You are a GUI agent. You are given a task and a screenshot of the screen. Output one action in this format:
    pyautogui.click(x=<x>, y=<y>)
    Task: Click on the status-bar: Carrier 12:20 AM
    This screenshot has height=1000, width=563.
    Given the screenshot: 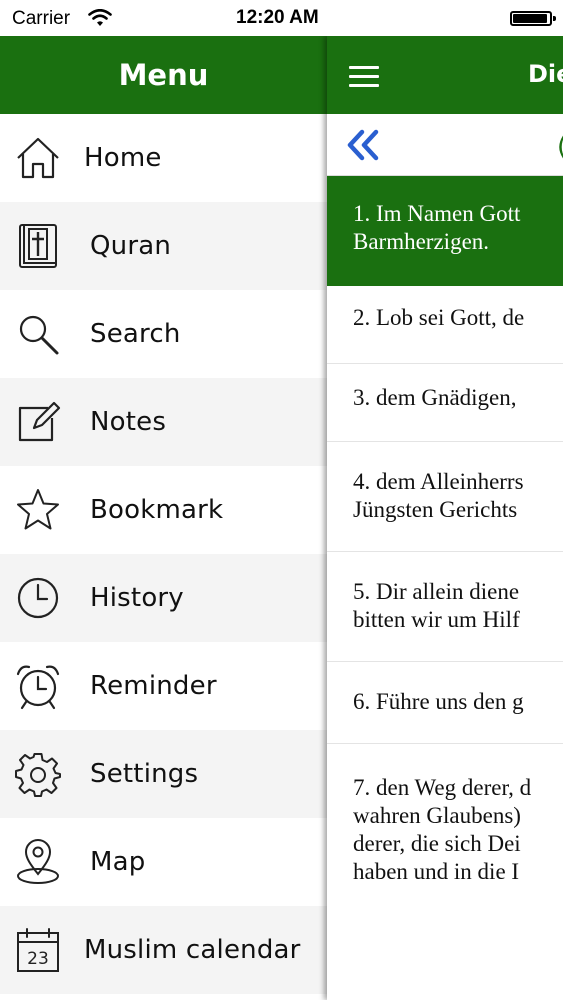 What is the action you would take?
    pyautogui.click(x=281, y=18)
    